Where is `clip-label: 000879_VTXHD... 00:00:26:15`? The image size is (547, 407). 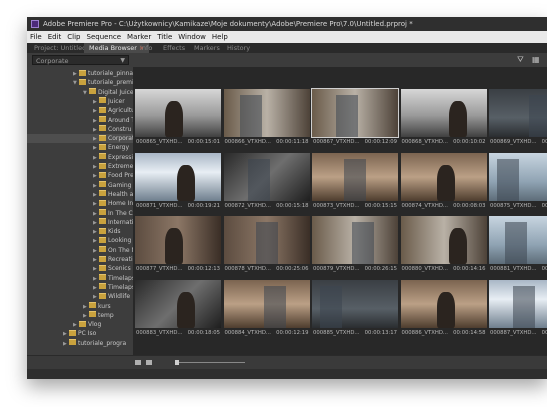 clip-label: 000879_VTXHD... 00:00:26:15 is located at coordinates (355, 269).